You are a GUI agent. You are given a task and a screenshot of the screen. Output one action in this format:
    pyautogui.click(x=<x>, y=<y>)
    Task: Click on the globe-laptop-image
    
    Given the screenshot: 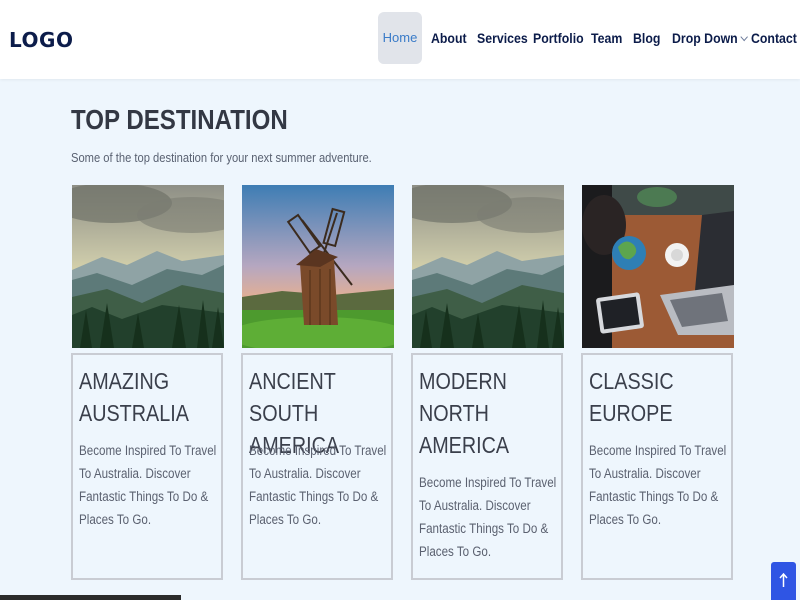 What is the action you would take?
    pyautogui.click(x=658, y=266)
    